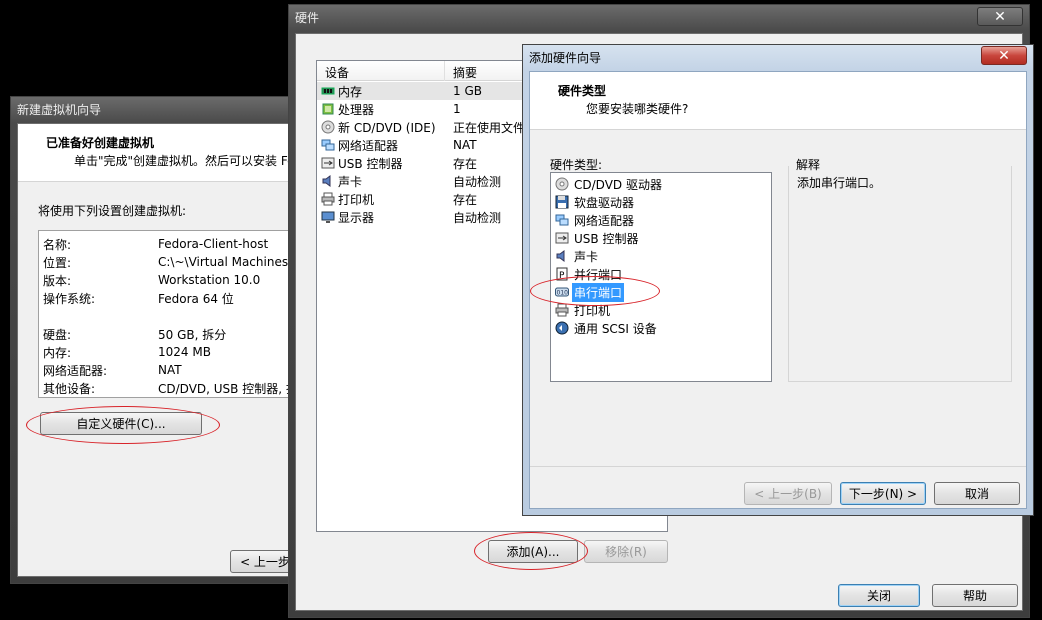 This screenshot has width=1042, height=620. What do you see at coordinates (368, 145) in the screenshot?
I see `device-name: 网络适配器` at bounding box center [368, 145].